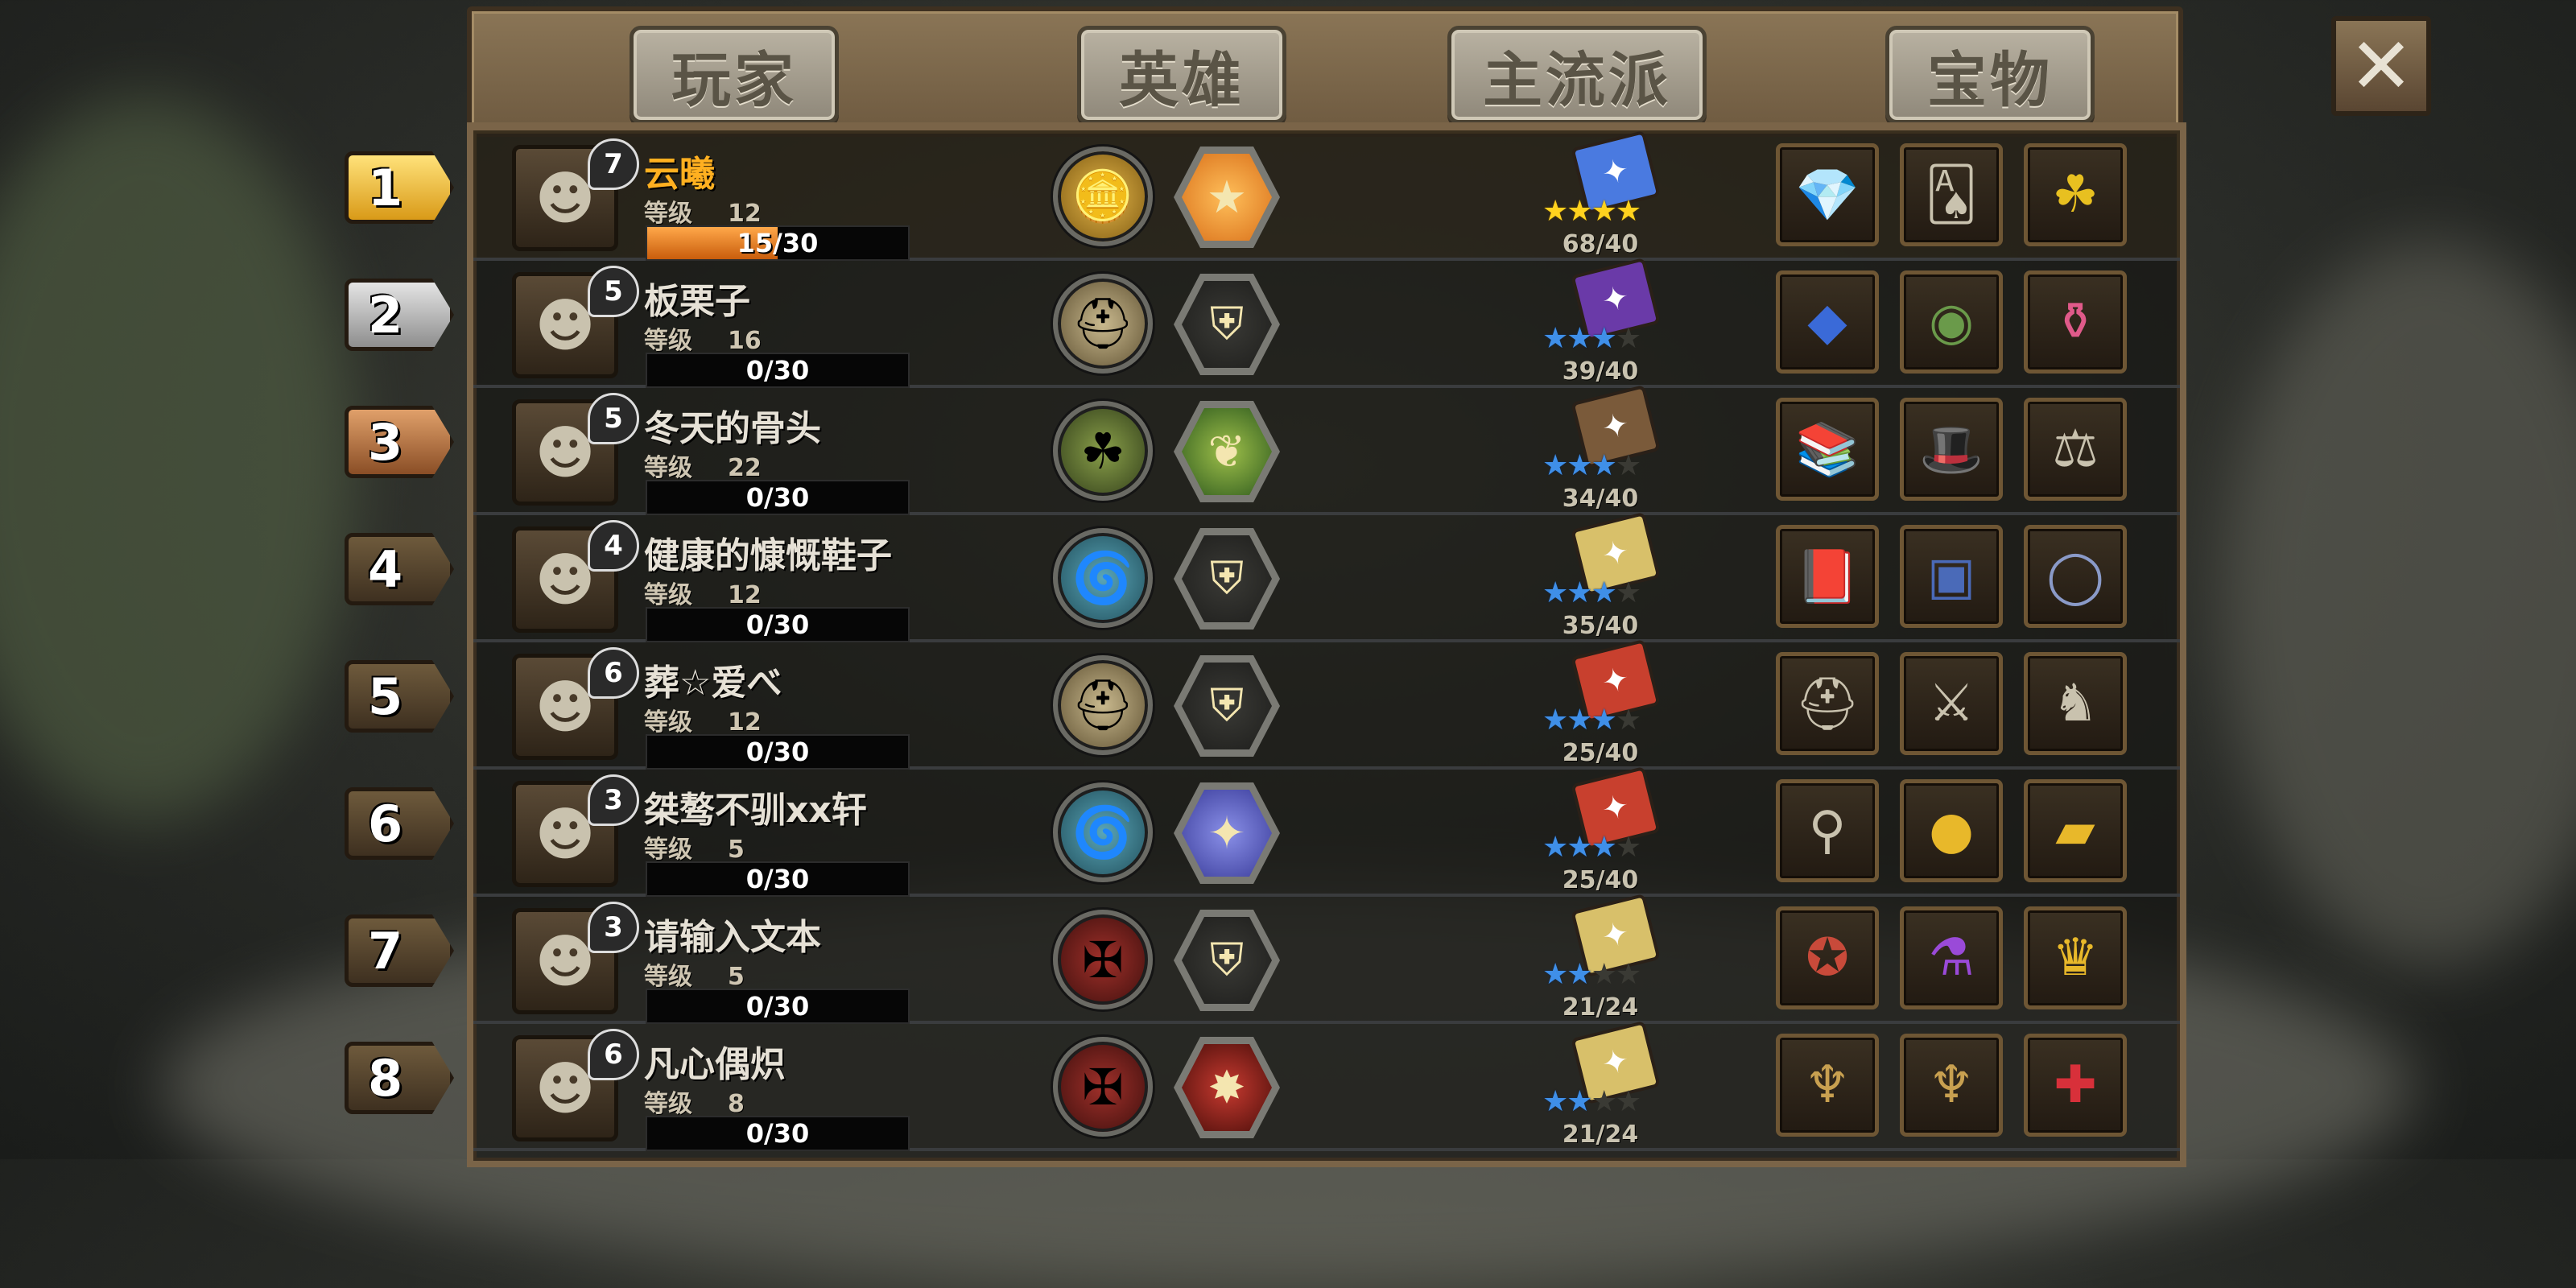 The height and width of the screenshot is (1288, 2576). I want to click on faction-badge: ★, so click(1227, 197).